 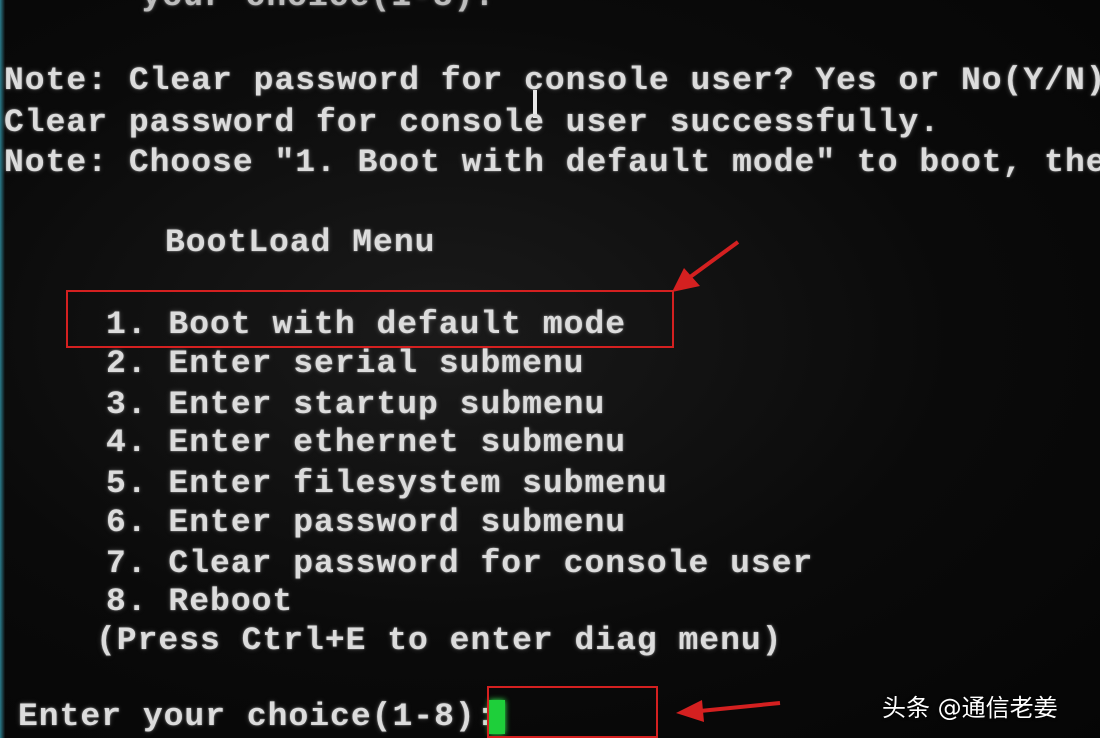 I want to click on frame-right, so click(x=1104, y=372).